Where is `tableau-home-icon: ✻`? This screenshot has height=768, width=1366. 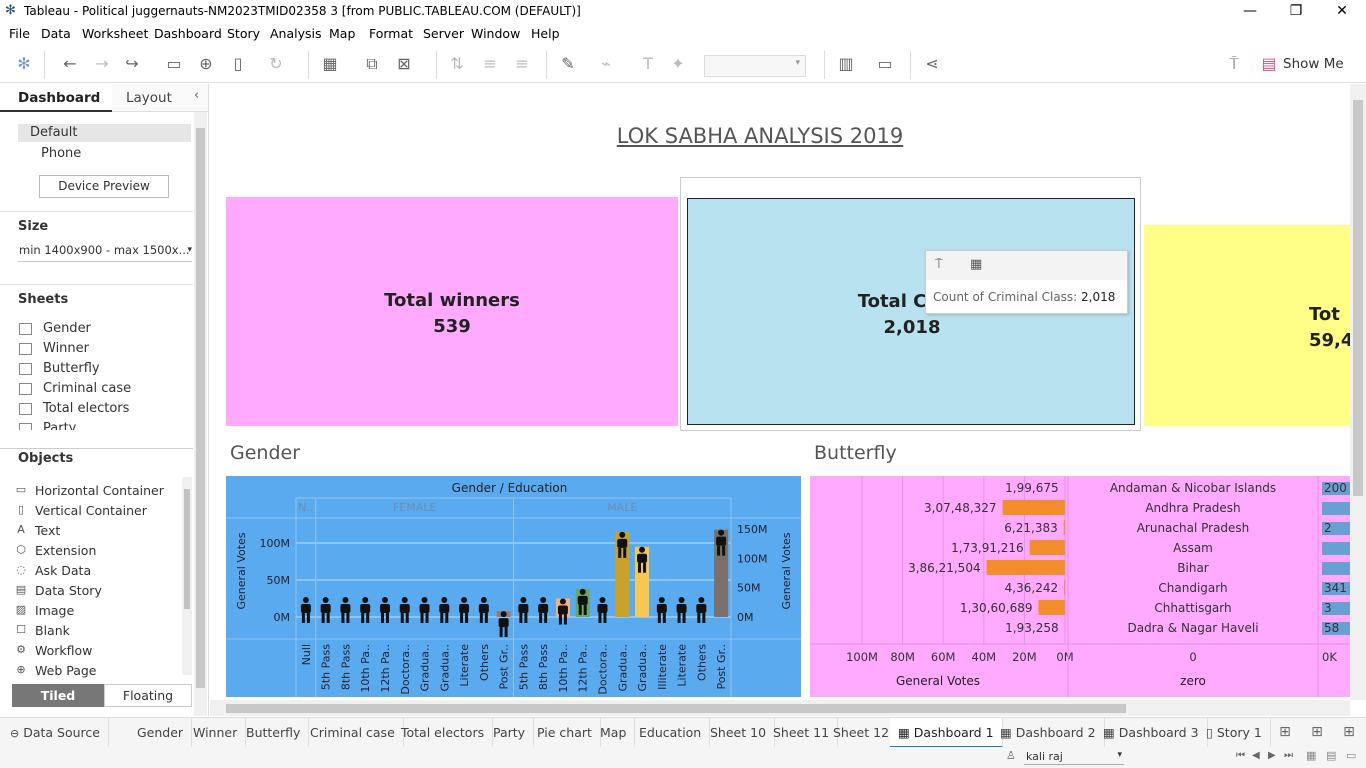 tableau-home-icon: ✻ is located at coordinates (24, 65).